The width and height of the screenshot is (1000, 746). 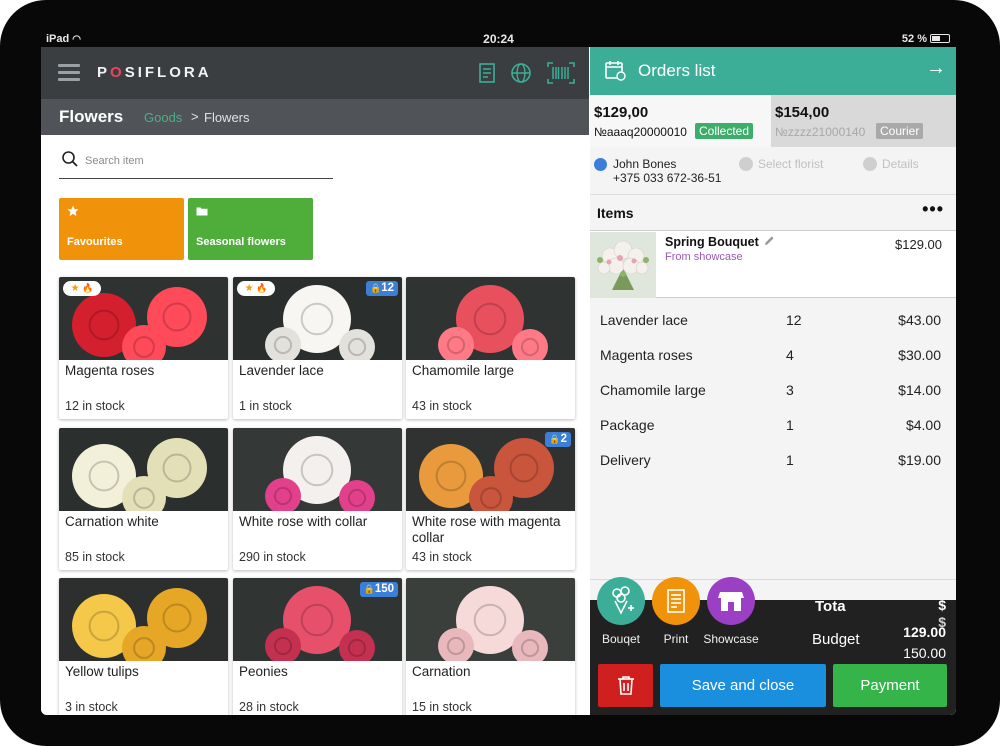 What do you see at coordinates (95, 557) in the screenshot?
I see `product-stock: 85 in stock` at bounding box center [95, 557].